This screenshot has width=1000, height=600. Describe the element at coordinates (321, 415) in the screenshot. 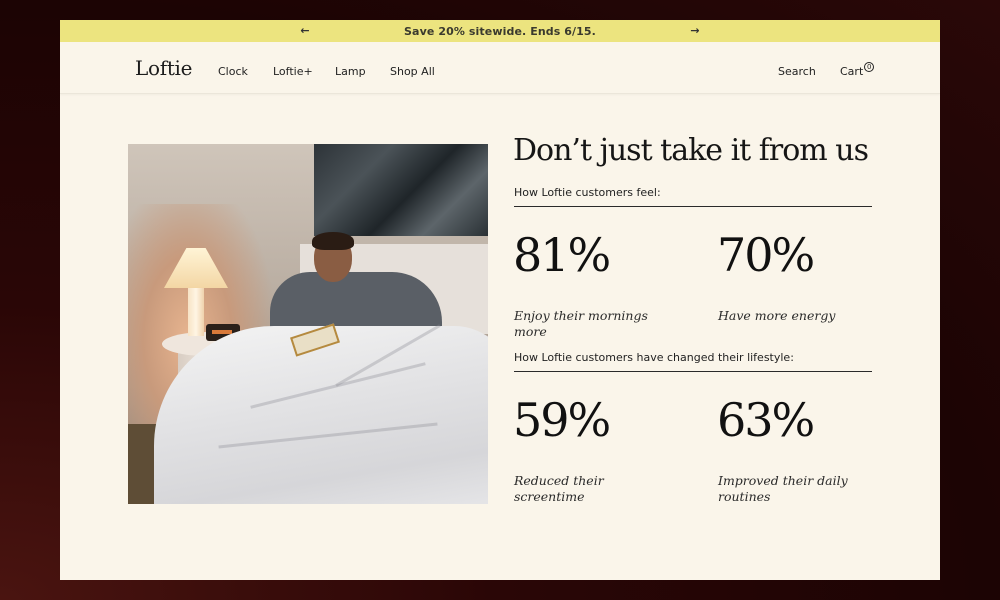

I see `duvet` at that location.